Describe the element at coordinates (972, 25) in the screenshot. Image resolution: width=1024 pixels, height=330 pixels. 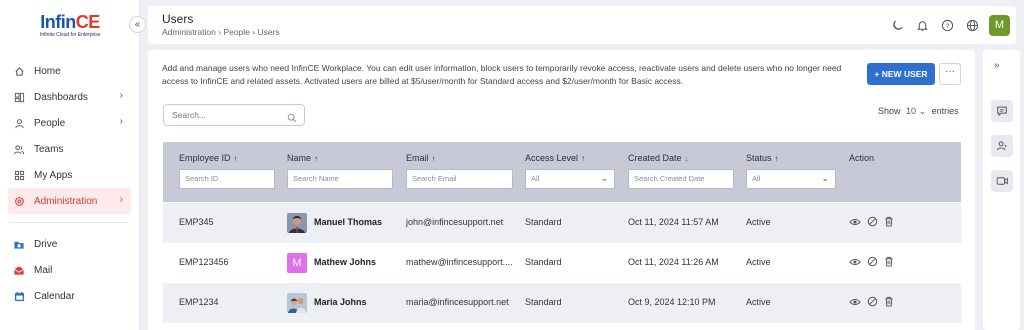
I see `globe-icon` at that location.